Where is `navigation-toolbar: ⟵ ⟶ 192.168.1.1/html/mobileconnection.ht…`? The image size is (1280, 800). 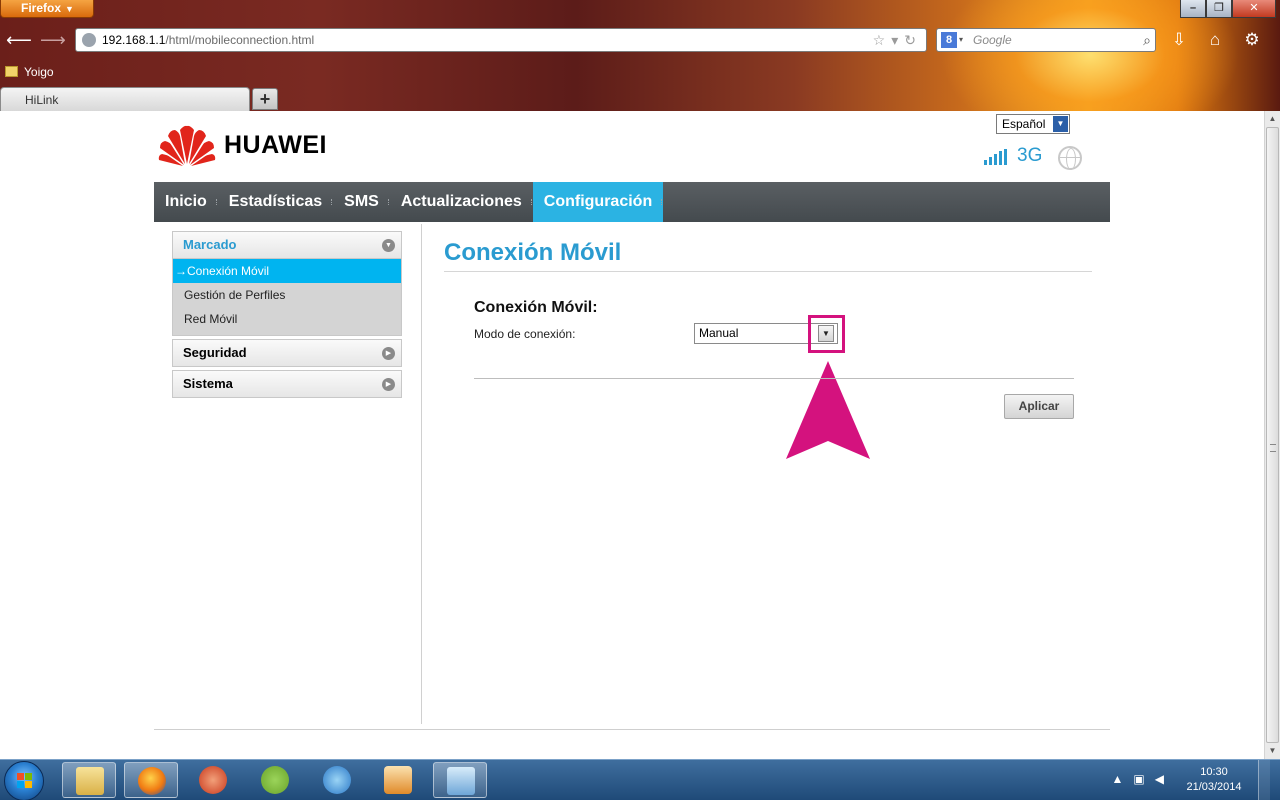 navigation-toolbar: ⟵ ⟶ 192.168.1.1/html/mobileconnection.ht… is located at coordinates (640, 40).